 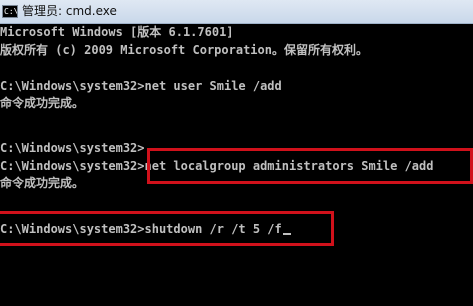 What do you see at coordinates (141, 86) in the screenshot?
I see `console-line: C:\Windows\system32>net user Smile /add` at bounding box center [141, 86].